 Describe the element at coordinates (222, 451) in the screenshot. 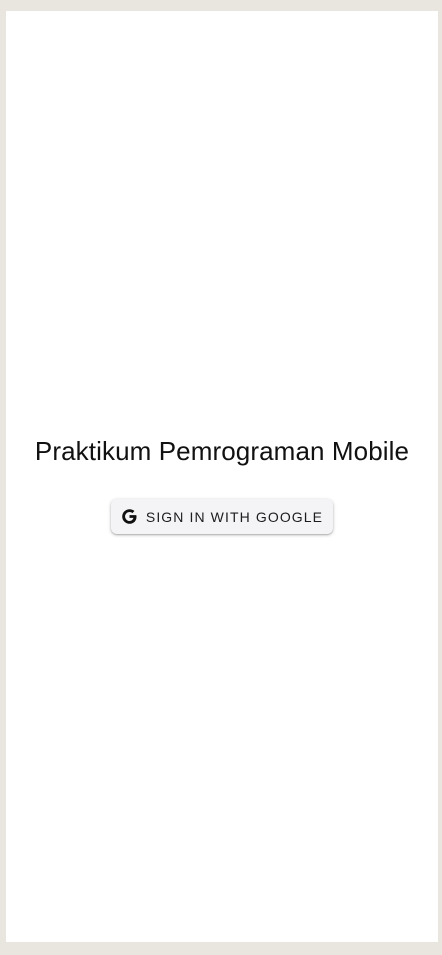

I see `page-title: Praktikum Pemrograman Mobile` at that location.